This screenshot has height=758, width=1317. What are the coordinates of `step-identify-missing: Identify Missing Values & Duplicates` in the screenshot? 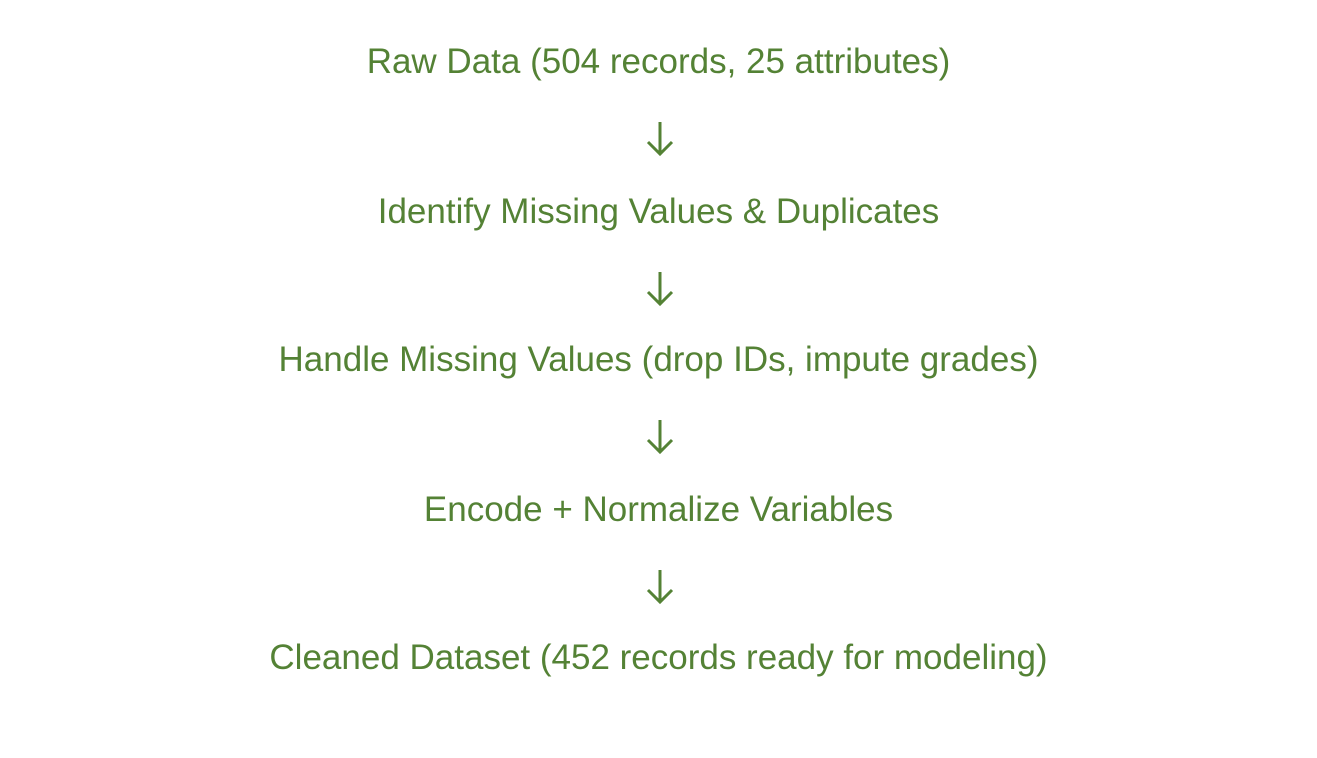 It's located at (658, 211).